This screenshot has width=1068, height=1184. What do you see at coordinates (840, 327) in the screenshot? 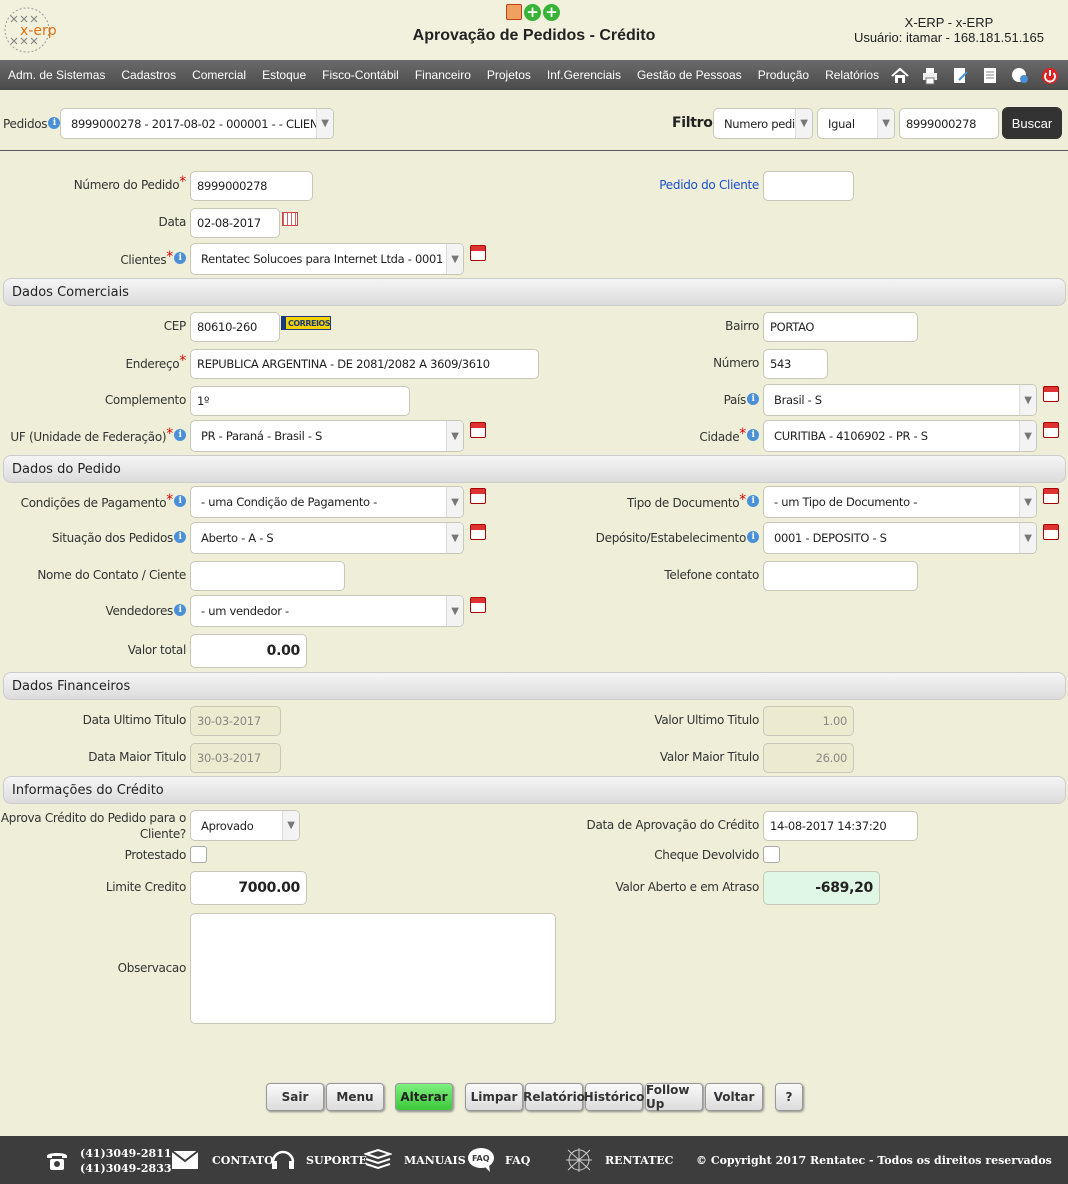
I see `bairro-input: PORTAO` at bounding box center [840, 327].